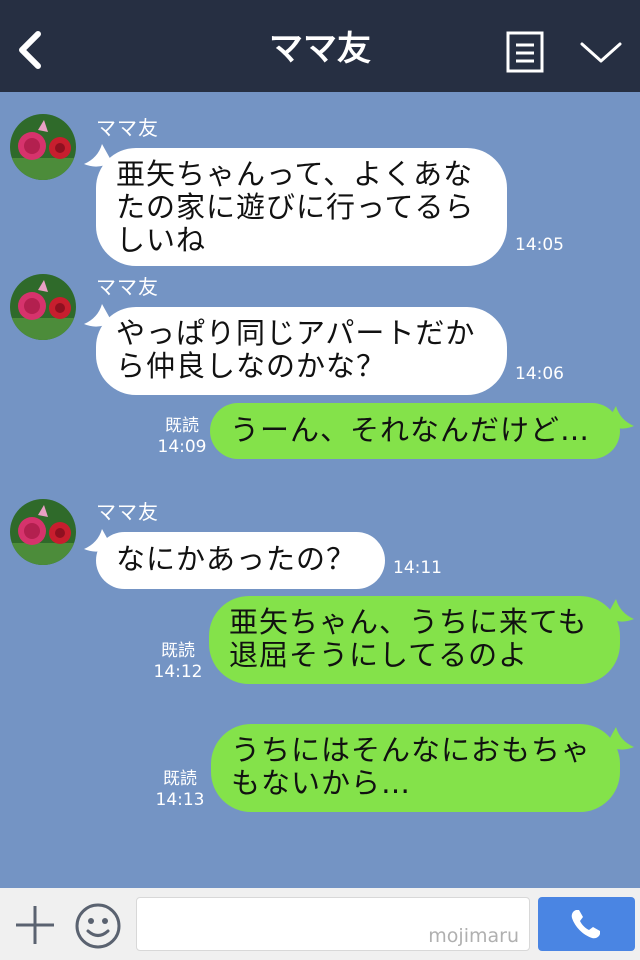 This screenshot has width=640, height=960. What do you see at coordinates (251, 366) in the screenshot?
I see `message-line: ら仲良しなのかな？` at bounding box center [251, 366].